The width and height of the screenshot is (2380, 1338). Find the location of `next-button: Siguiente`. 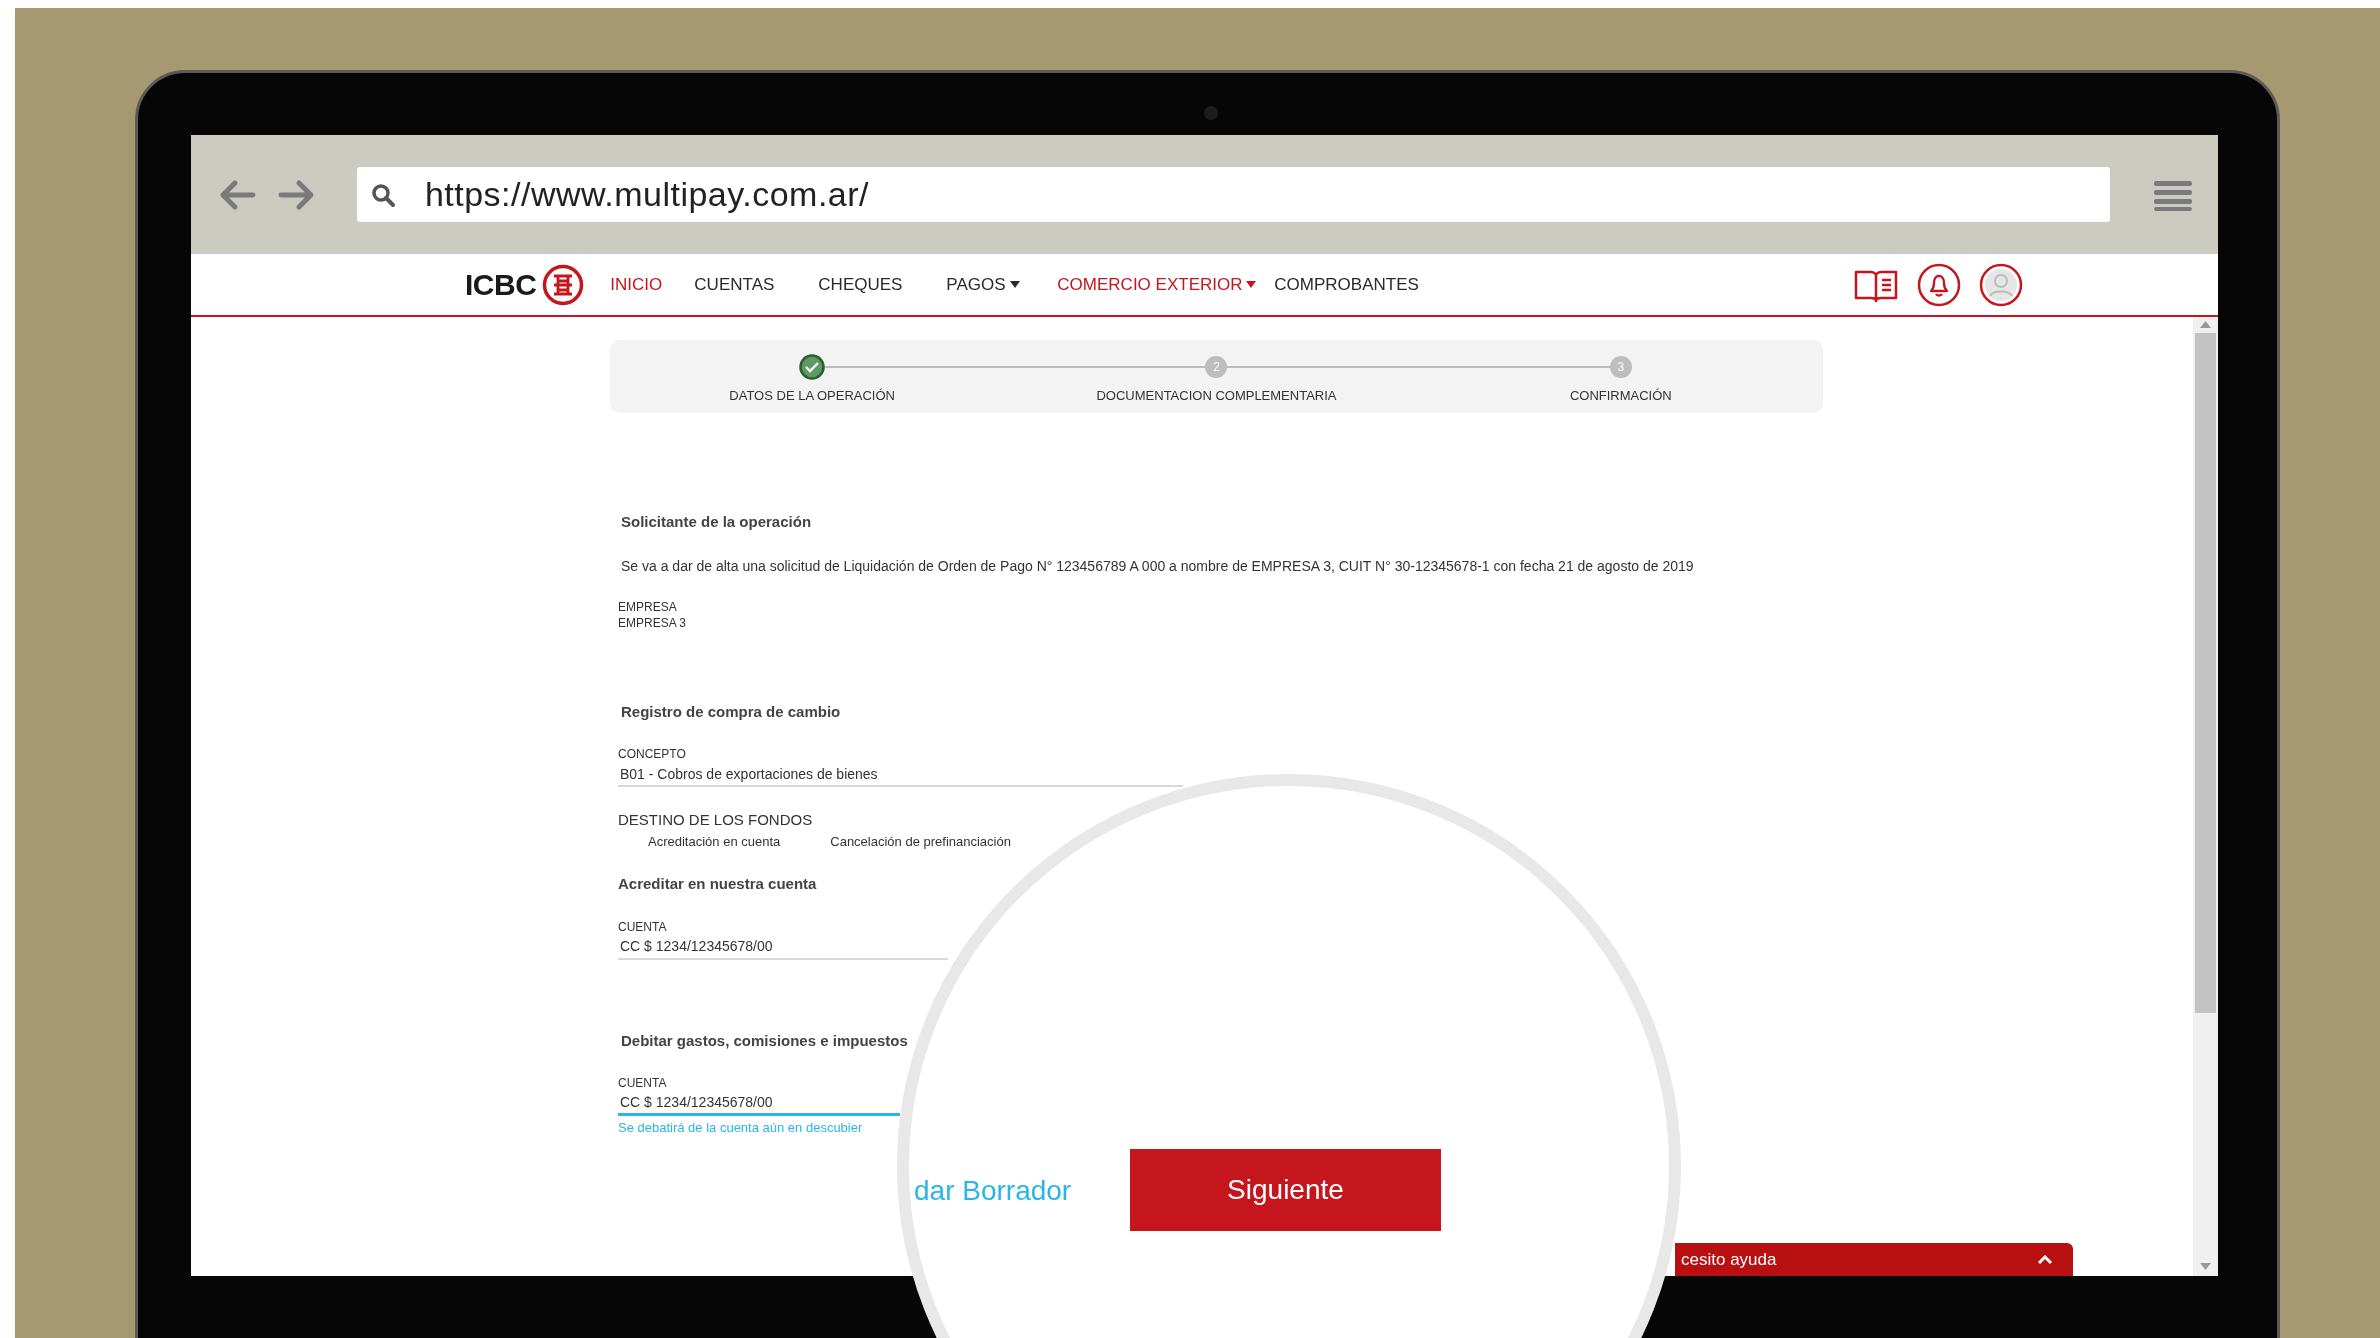

next-button: Siguiente is located at coordinates (1285, 1190).